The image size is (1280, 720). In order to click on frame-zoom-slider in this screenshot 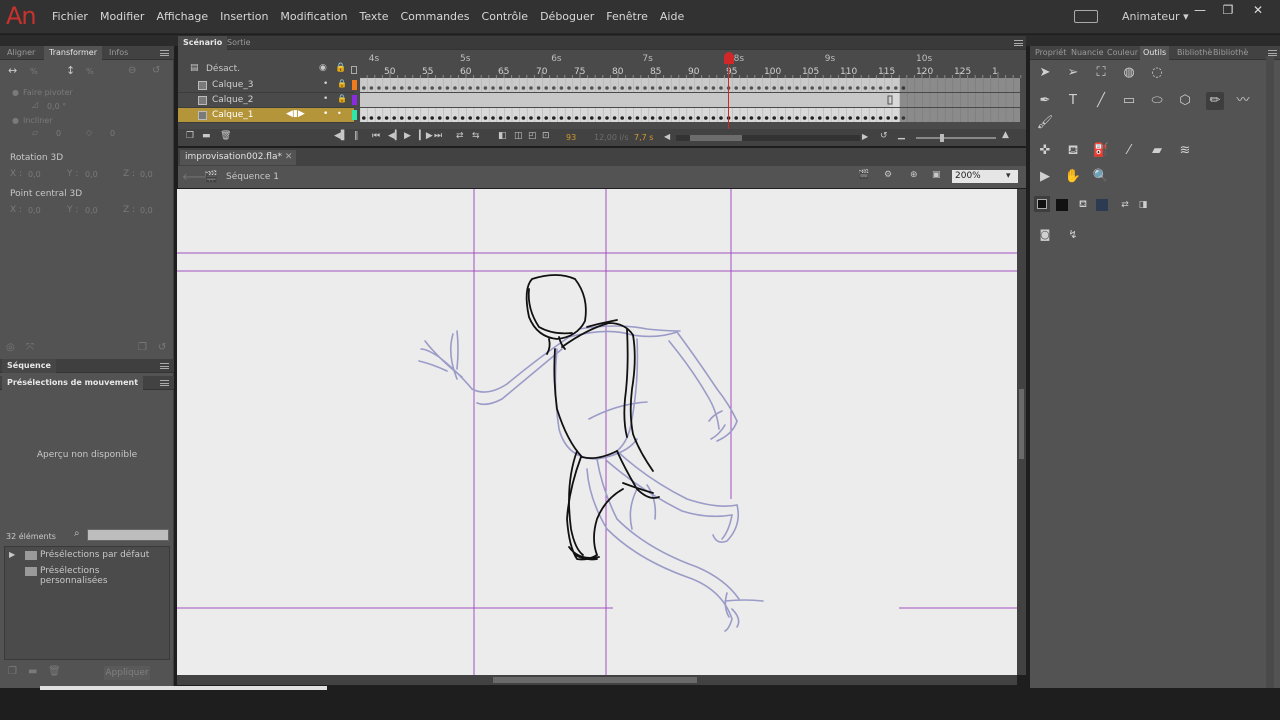, I will do `click(956, 138)`.